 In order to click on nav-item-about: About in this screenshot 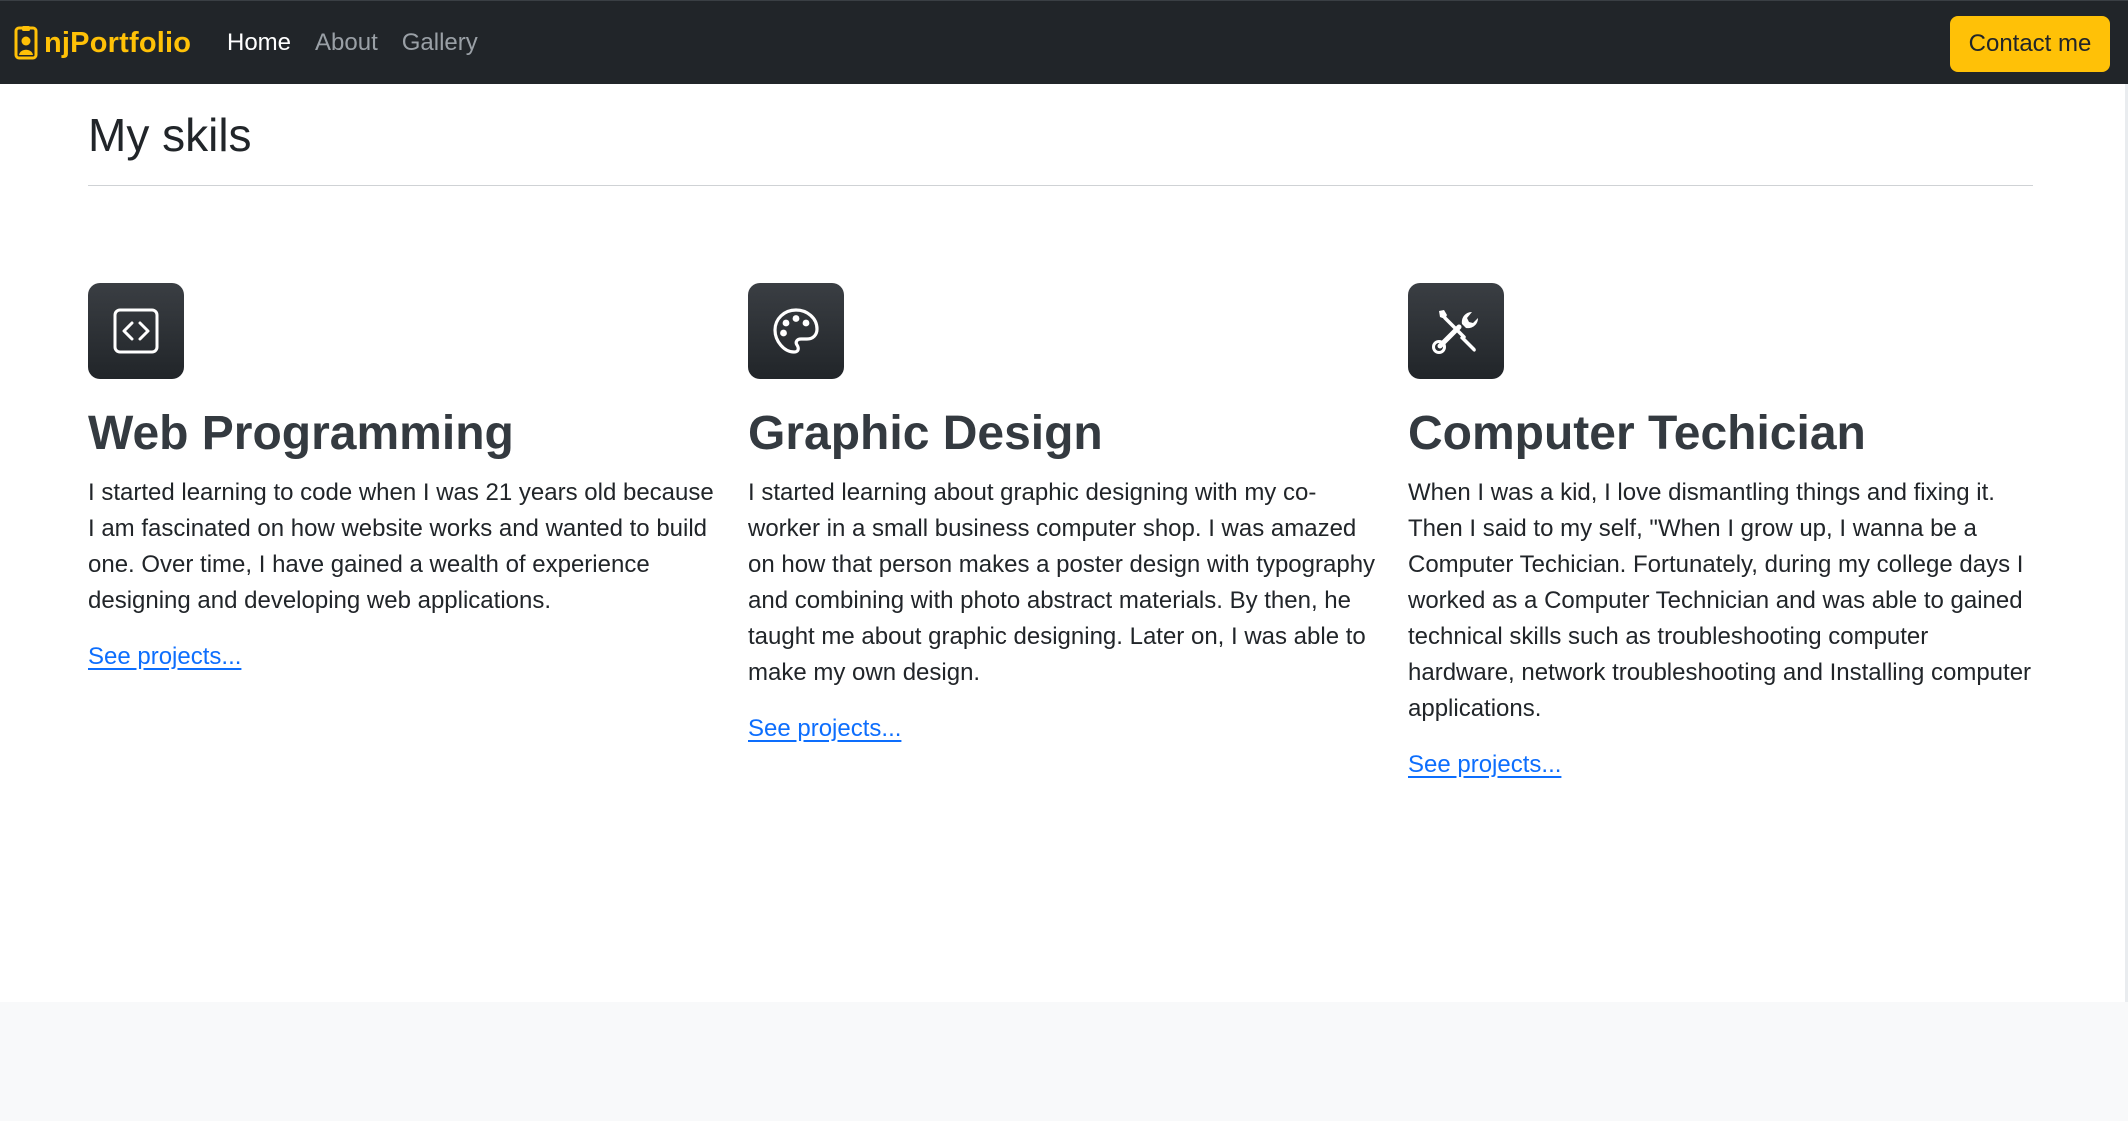, I will do `click(346, 43)`.